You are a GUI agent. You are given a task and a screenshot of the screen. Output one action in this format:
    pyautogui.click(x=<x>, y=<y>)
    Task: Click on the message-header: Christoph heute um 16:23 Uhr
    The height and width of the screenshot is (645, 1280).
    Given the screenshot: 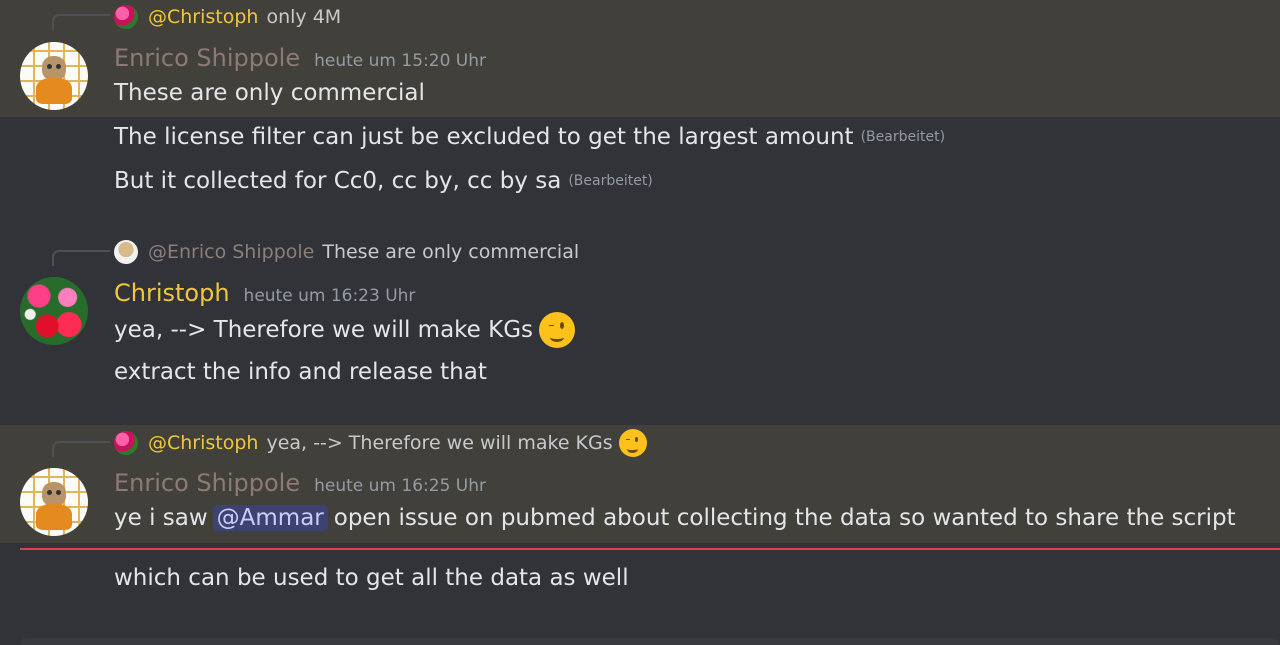 What is the action you would take?
    pyautogui.click(x=264, y=294)
    